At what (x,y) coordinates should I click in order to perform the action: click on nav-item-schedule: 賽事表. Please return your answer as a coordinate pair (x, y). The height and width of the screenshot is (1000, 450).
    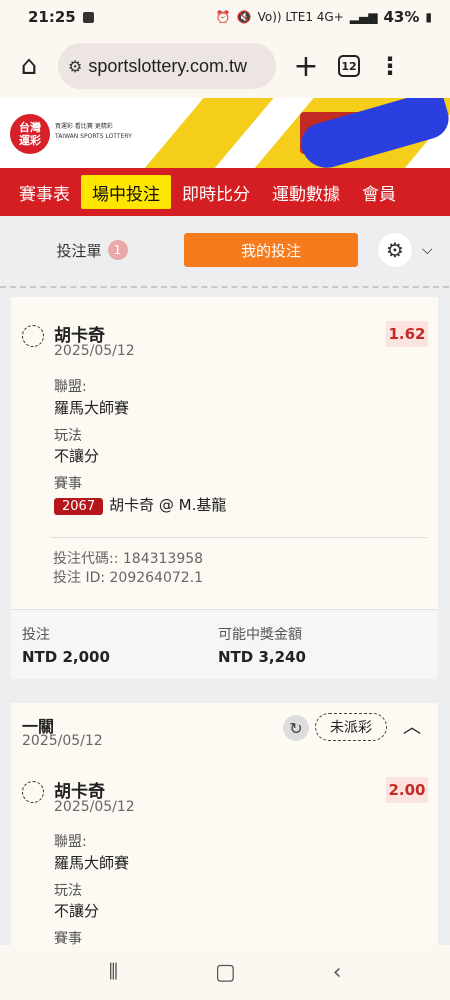
    Looking at the image, I should click on (44, 192).